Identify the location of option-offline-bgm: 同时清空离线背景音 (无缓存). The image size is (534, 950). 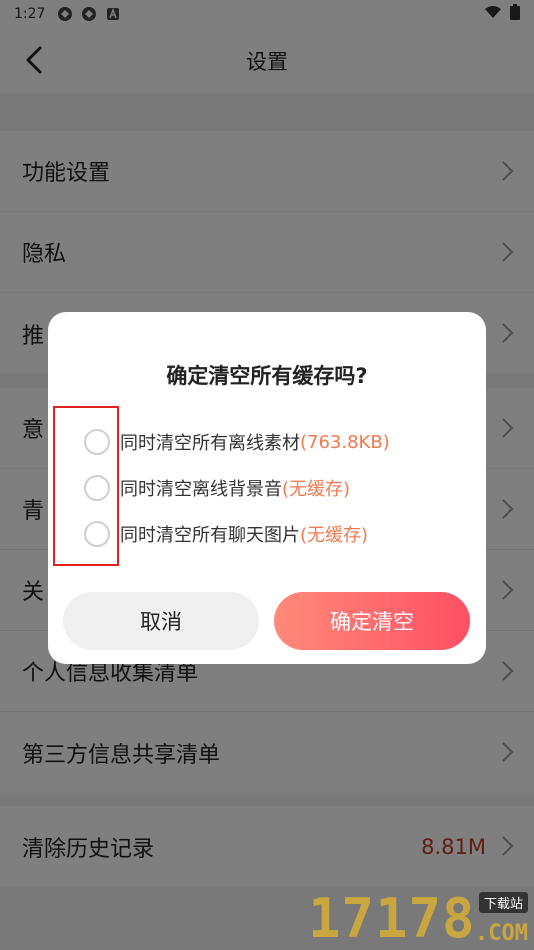
(217, 488).